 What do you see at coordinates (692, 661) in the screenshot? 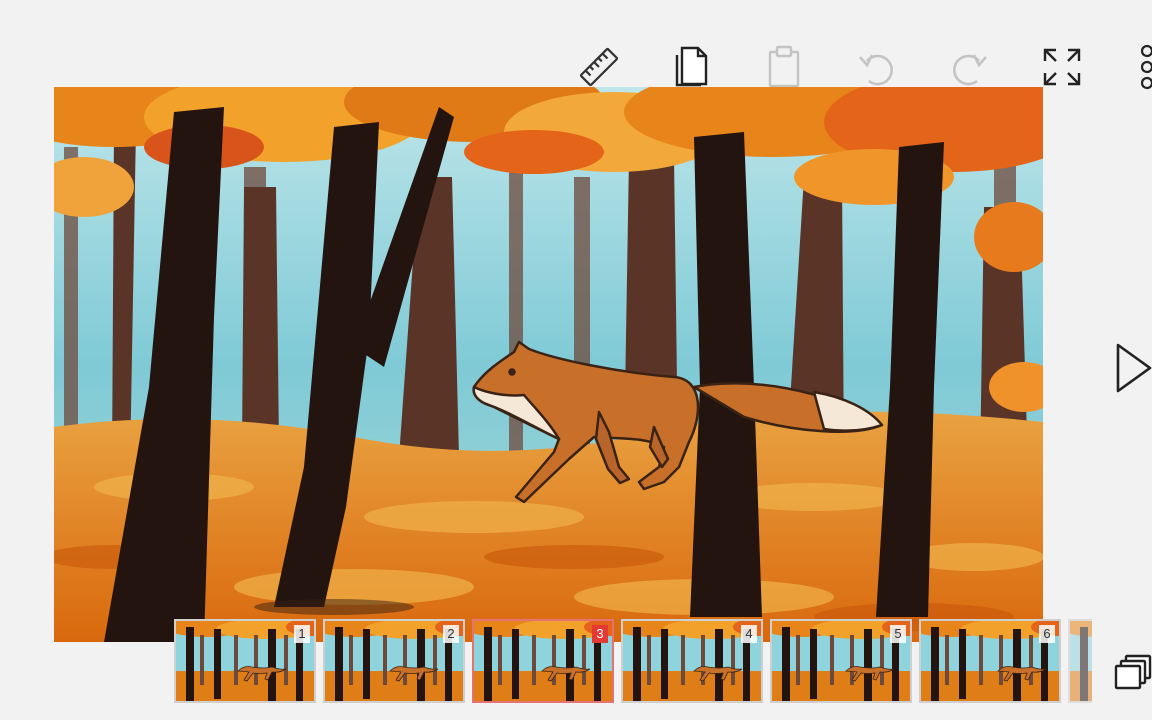
I see `frame-thumbnail: 4` at bounding box center [692, 661].